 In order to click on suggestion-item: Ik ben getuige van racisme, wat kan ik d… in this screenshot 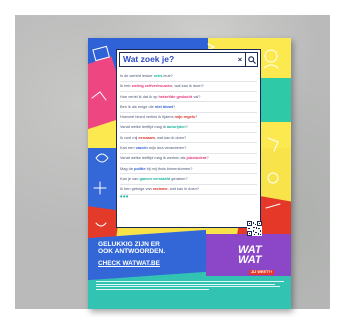, I will do `click(188, 190)`.